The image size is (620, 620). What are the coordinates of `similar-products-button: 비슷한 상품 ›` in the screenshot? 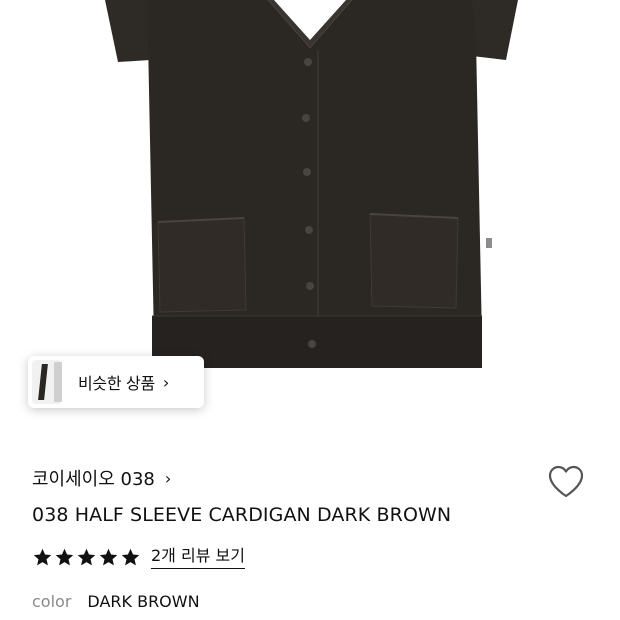 It's located at (116, 382).